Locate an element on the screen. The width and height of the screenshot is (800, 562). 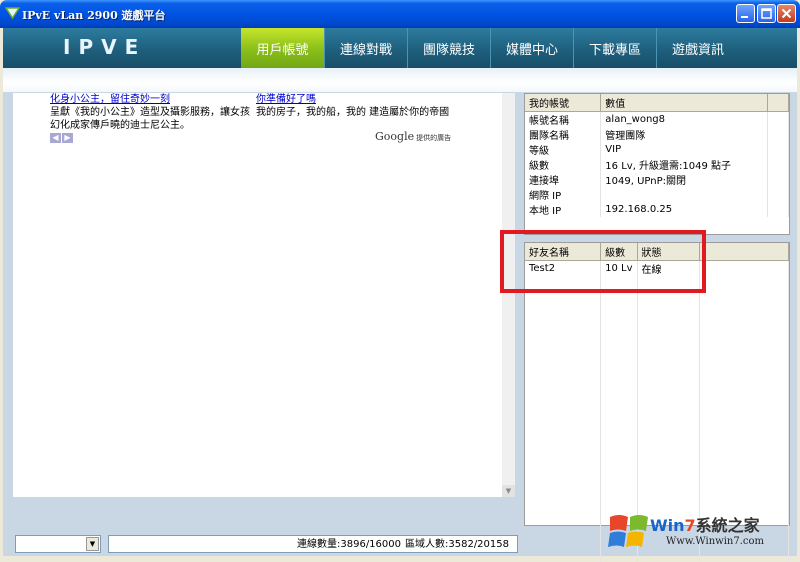
account-value is located at coordinates (684, 194).